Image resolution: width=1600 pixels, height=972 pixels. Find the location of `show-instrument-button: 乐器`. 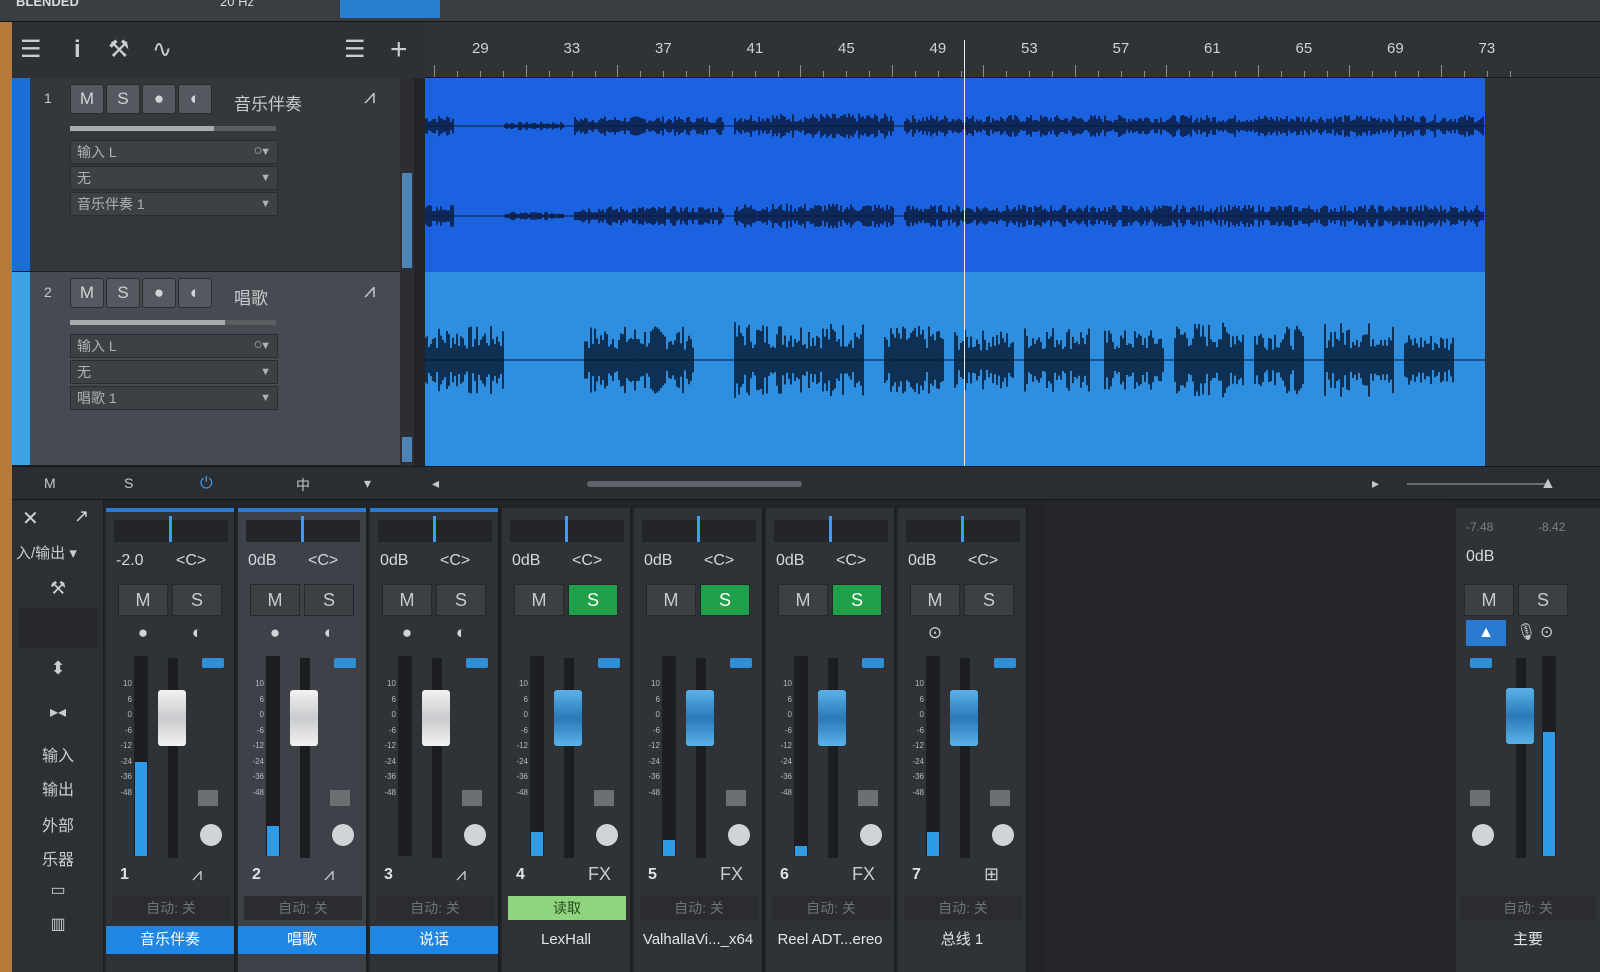

show-instrument-button: 乐器 is located at coordinates (58, 858).